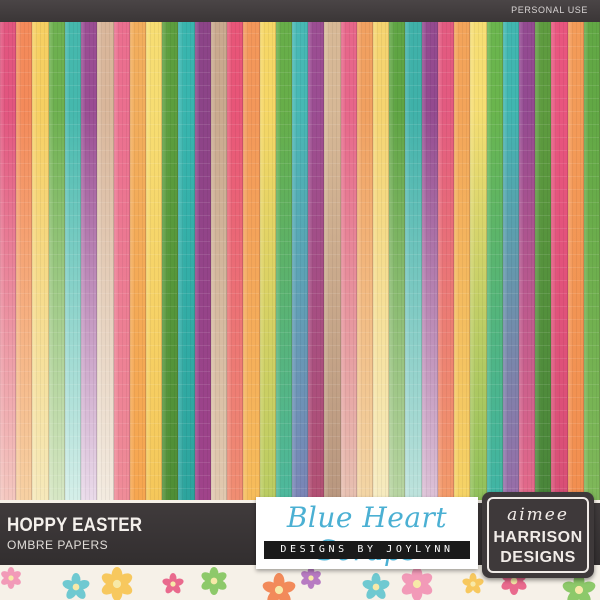 The width and height of the screenshot is (600, 600). Describe the element at coordinates (367, 550) in the screenshot. I see `blue-heart-scraps-tagline: DESIGNS BY JOYLYNN` at that location.